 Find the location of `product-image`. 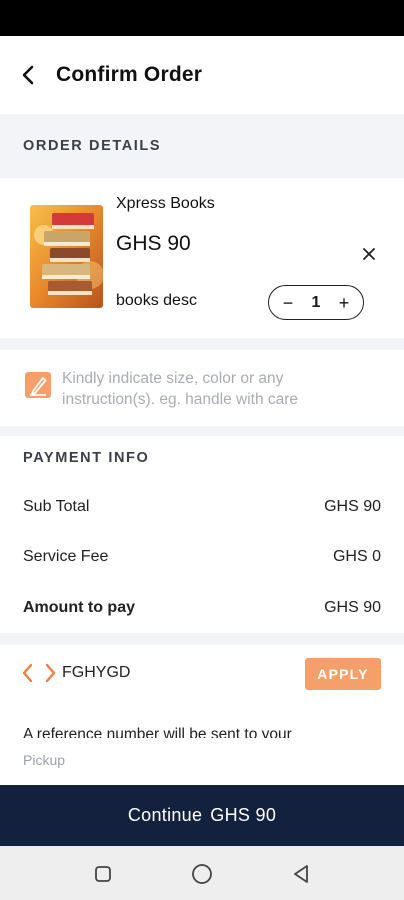

product-image is located at coordinates (66, 256).